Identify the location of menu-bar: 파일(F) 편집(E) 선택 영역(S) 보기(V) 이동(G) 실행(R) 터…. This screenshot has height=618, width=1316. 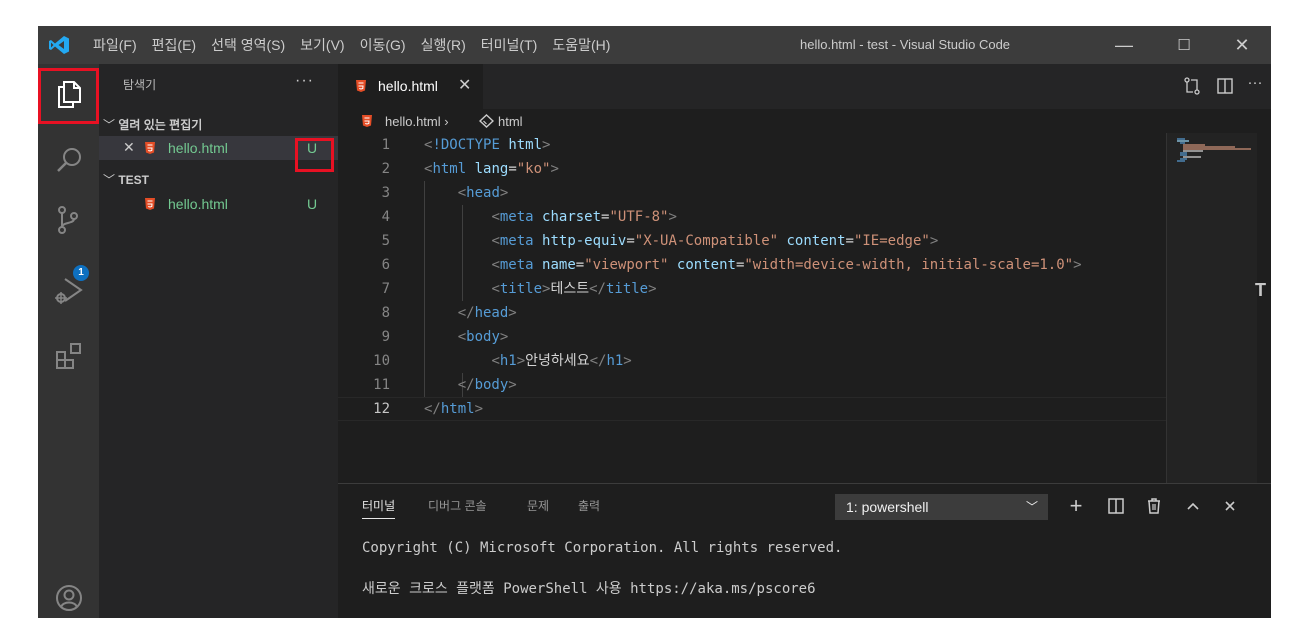
(359, 45).